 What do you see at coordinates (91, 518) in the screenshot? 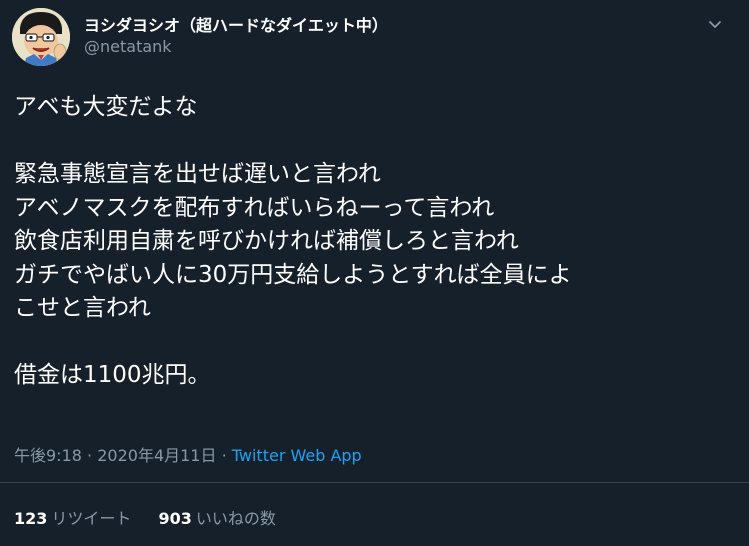
I see `retweets-label: リツイート` at bounding box center [91, 518].